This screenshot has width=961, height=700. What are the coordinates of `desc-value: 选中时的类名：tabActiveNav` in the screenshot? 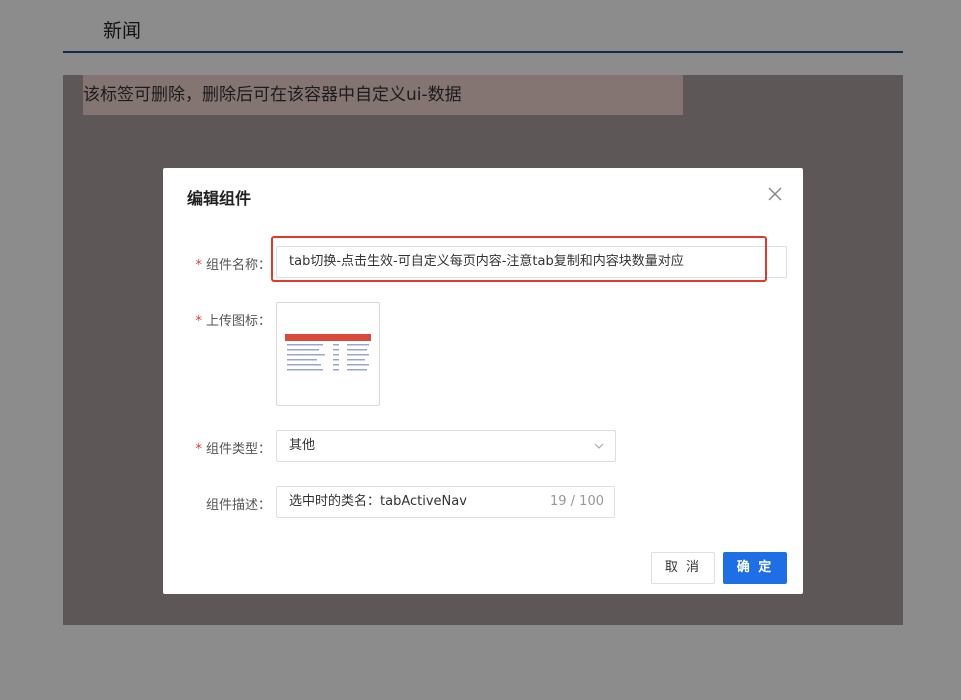 It's located at (378, 501).